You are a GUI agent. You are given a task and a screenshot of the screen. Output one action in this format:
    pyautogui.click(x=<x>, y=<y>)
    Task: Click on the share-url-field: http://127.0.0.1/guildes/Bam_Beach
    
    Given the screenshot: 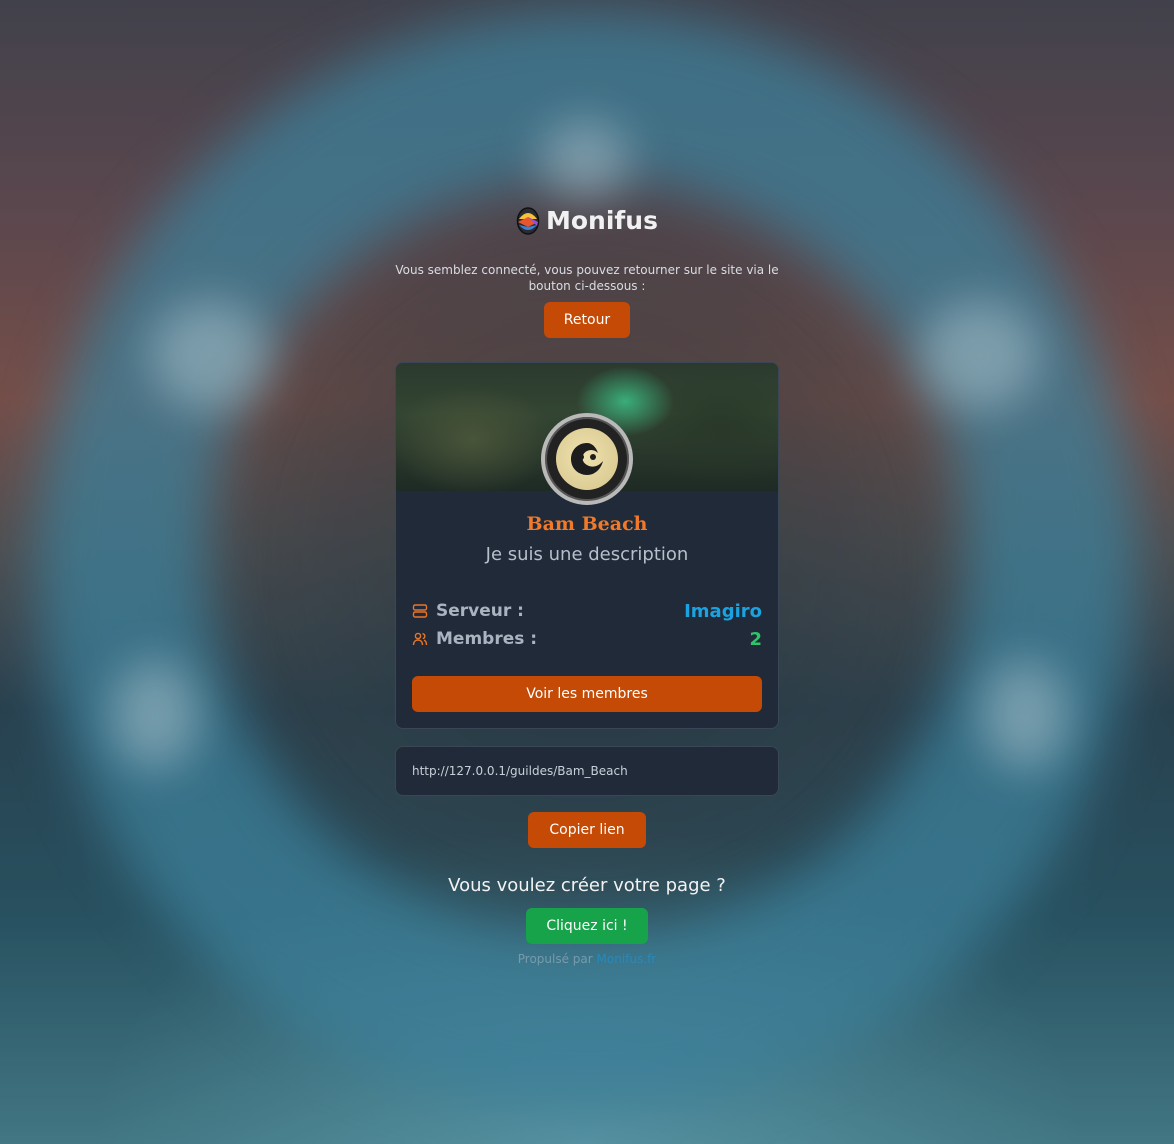 What is the action you would take?
    pyautogui.click(x=587, y=771)
    